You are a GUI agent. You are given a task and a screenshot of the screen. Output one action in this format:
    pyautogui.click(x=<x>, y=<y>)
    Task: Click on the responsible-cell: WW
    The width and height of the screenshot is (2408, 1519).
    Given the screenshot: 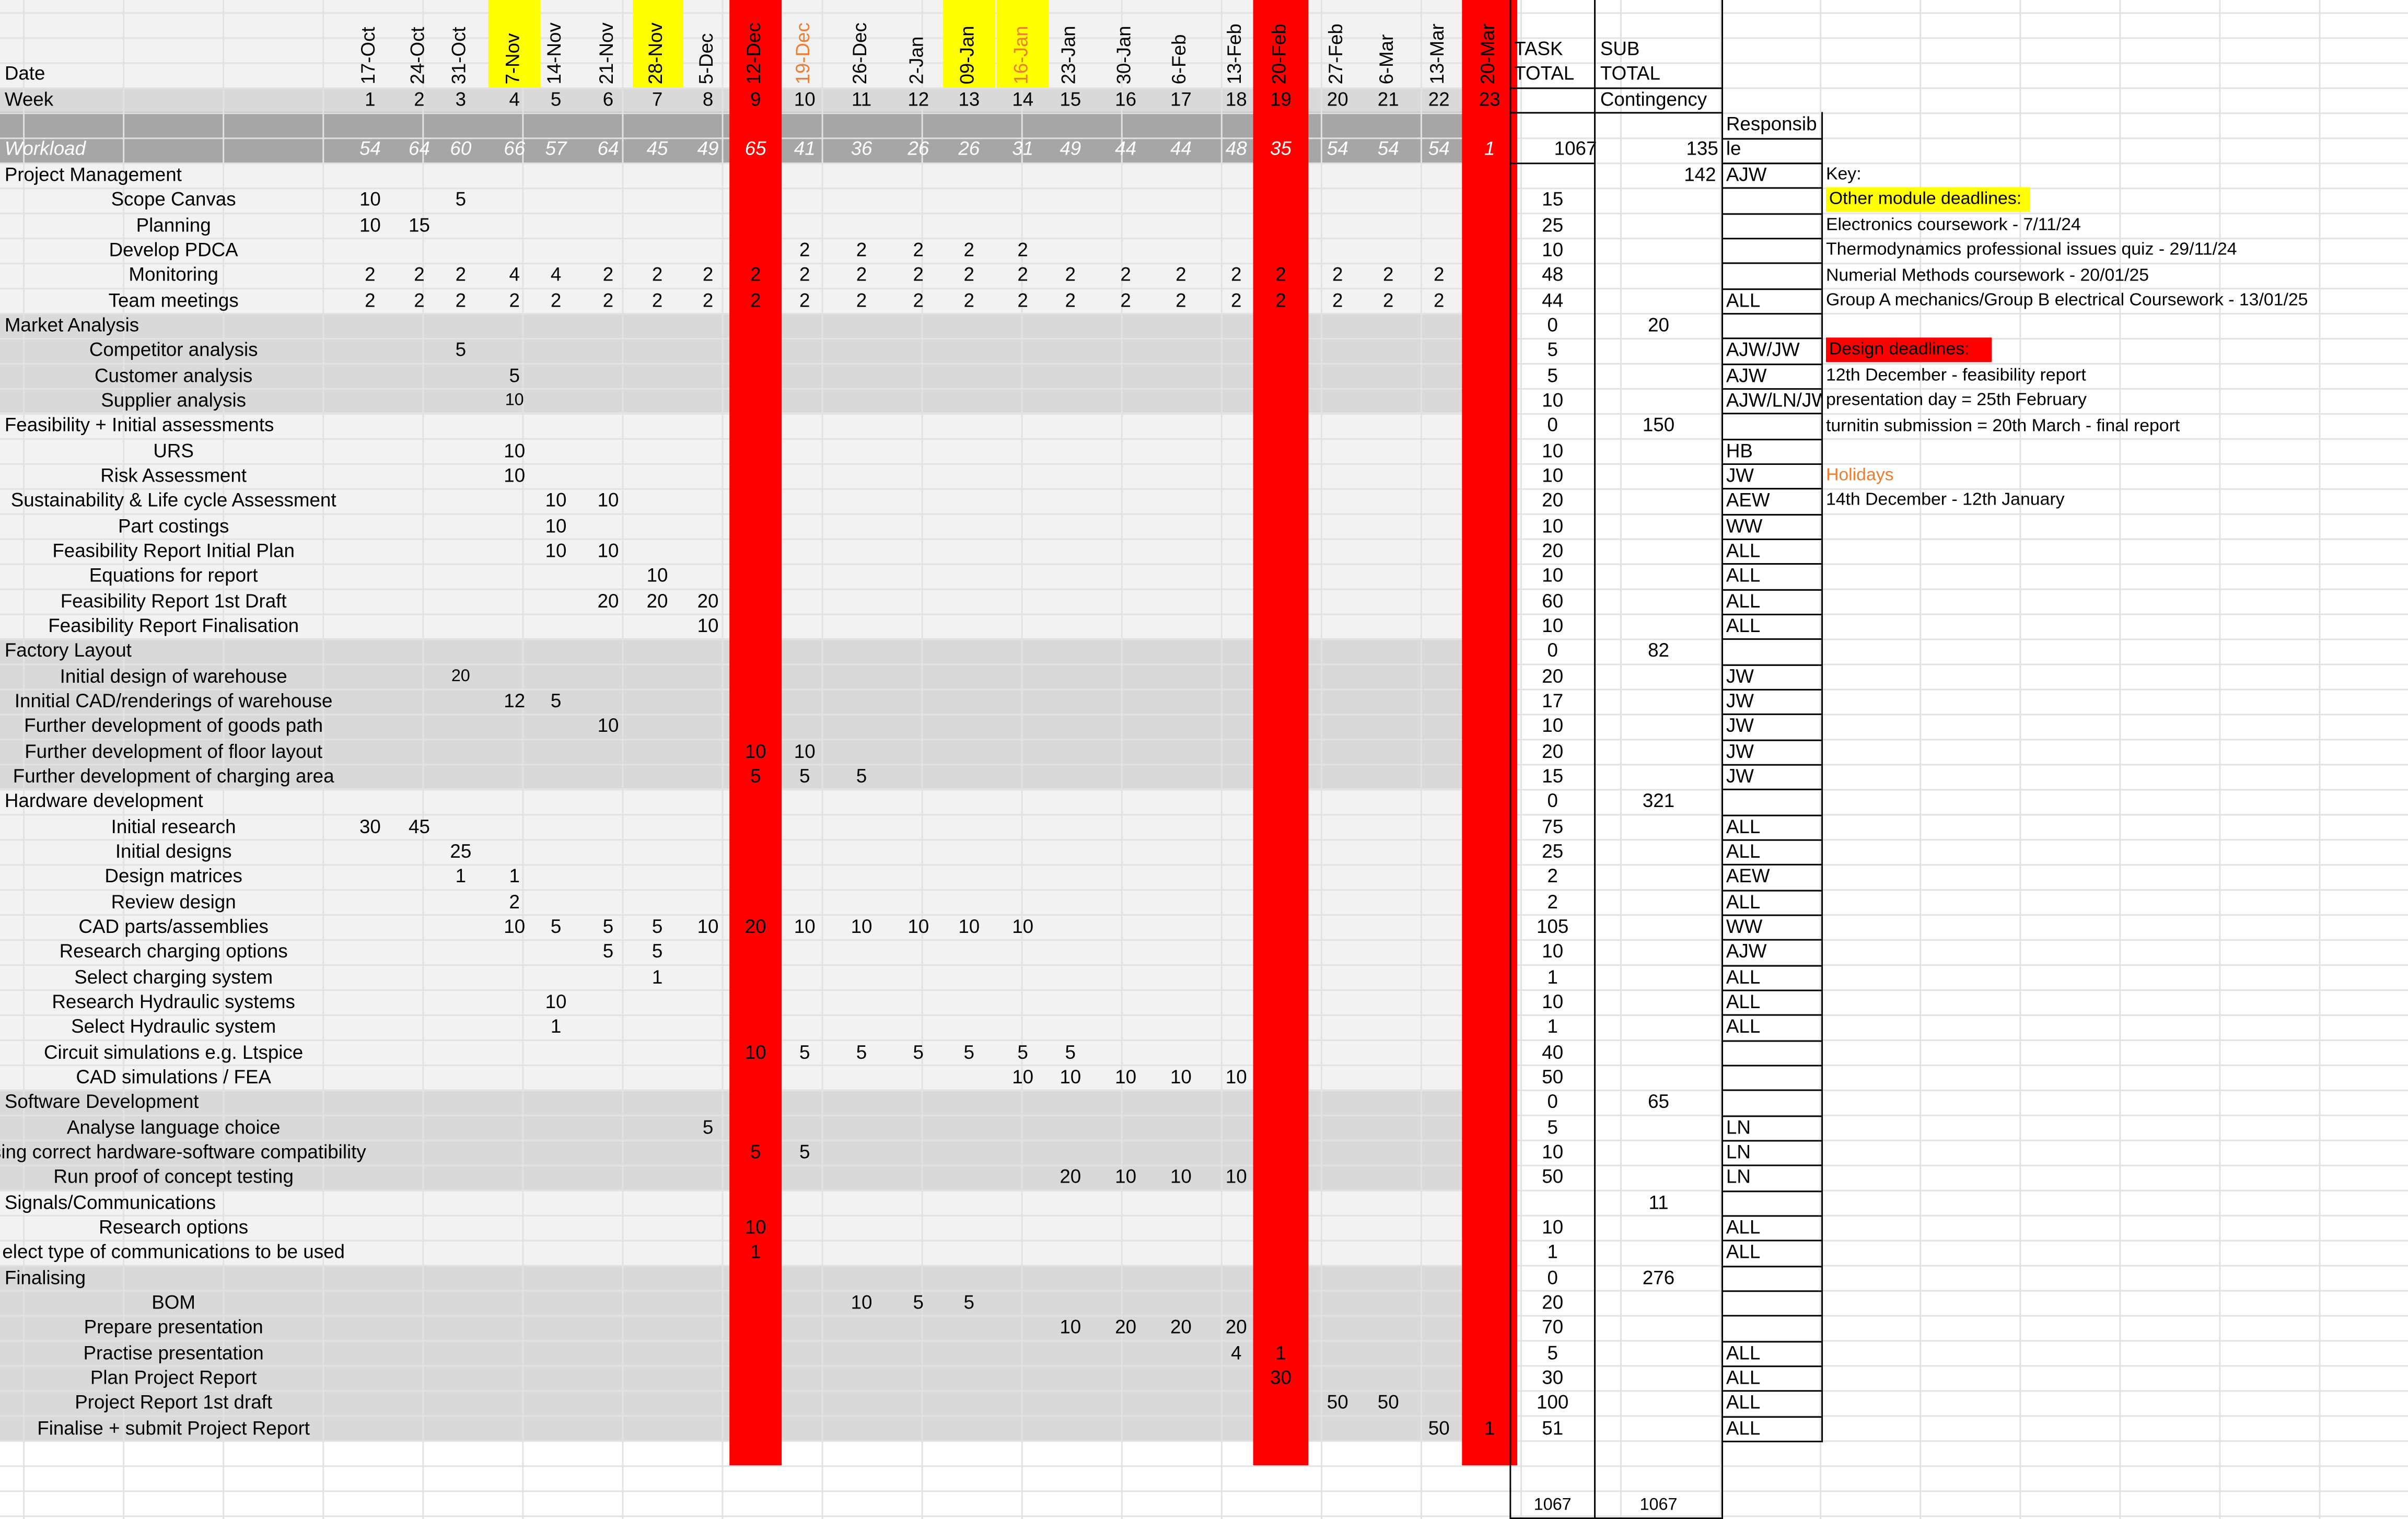 What is the action you would take?
    pyautogui.click(x=1774, y=926)
    